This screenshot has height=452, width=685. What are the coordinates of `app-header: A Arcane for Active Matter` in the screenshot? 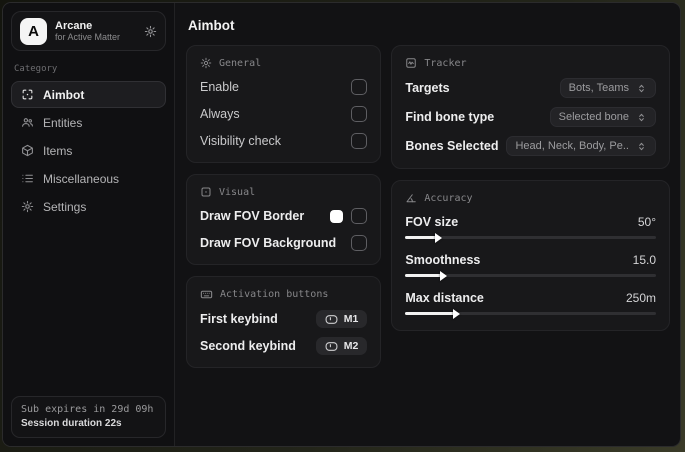 It's located at (88, 31).